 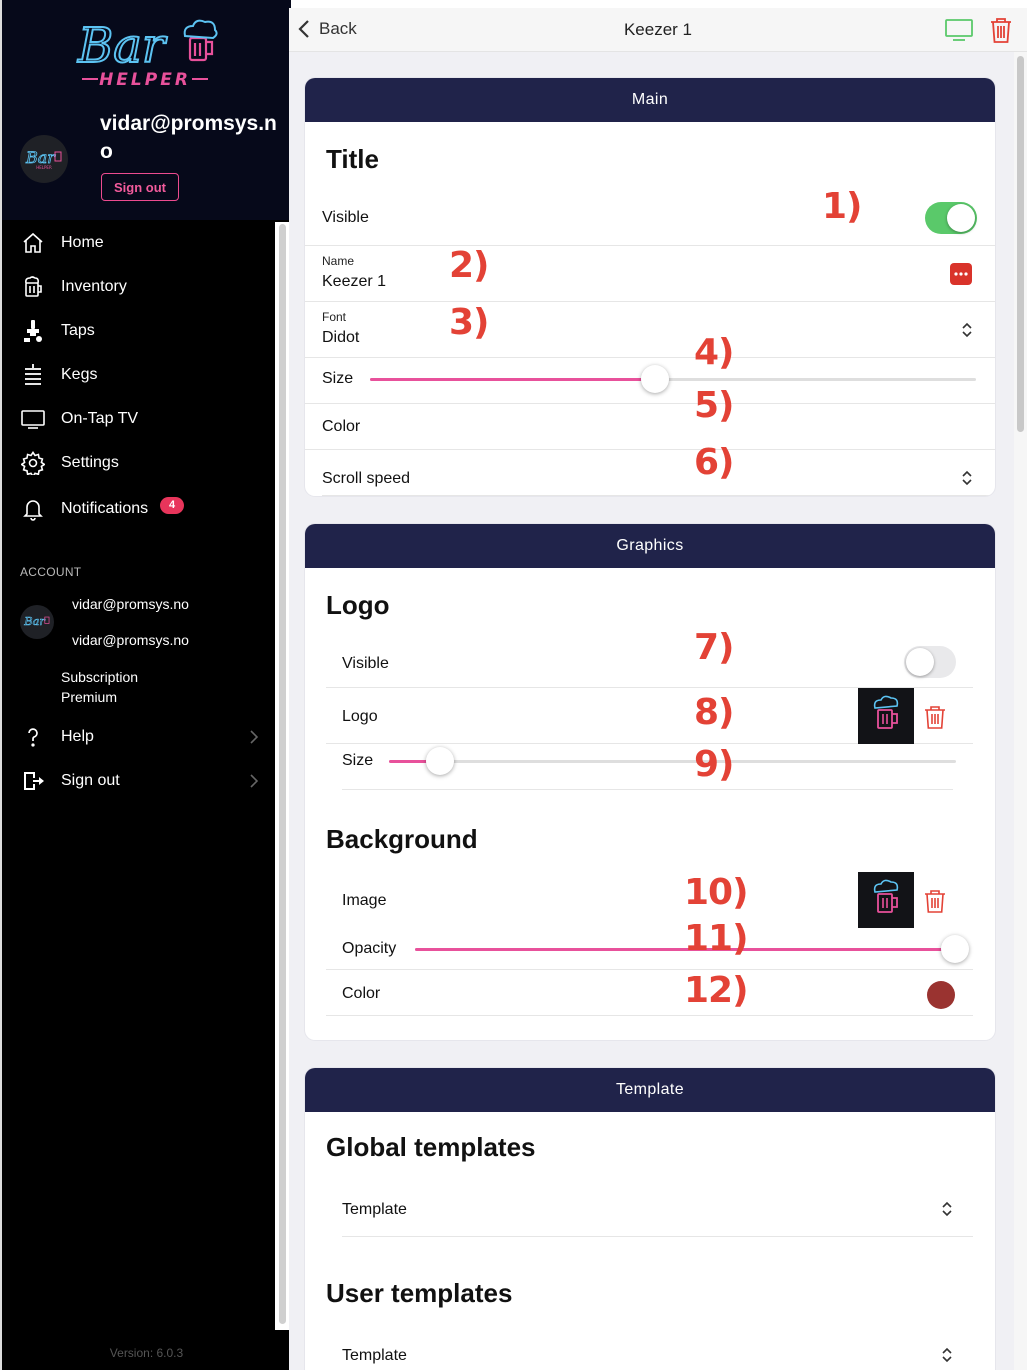 I want to click on select-arrows-icon, so click(x=947, y=1209).